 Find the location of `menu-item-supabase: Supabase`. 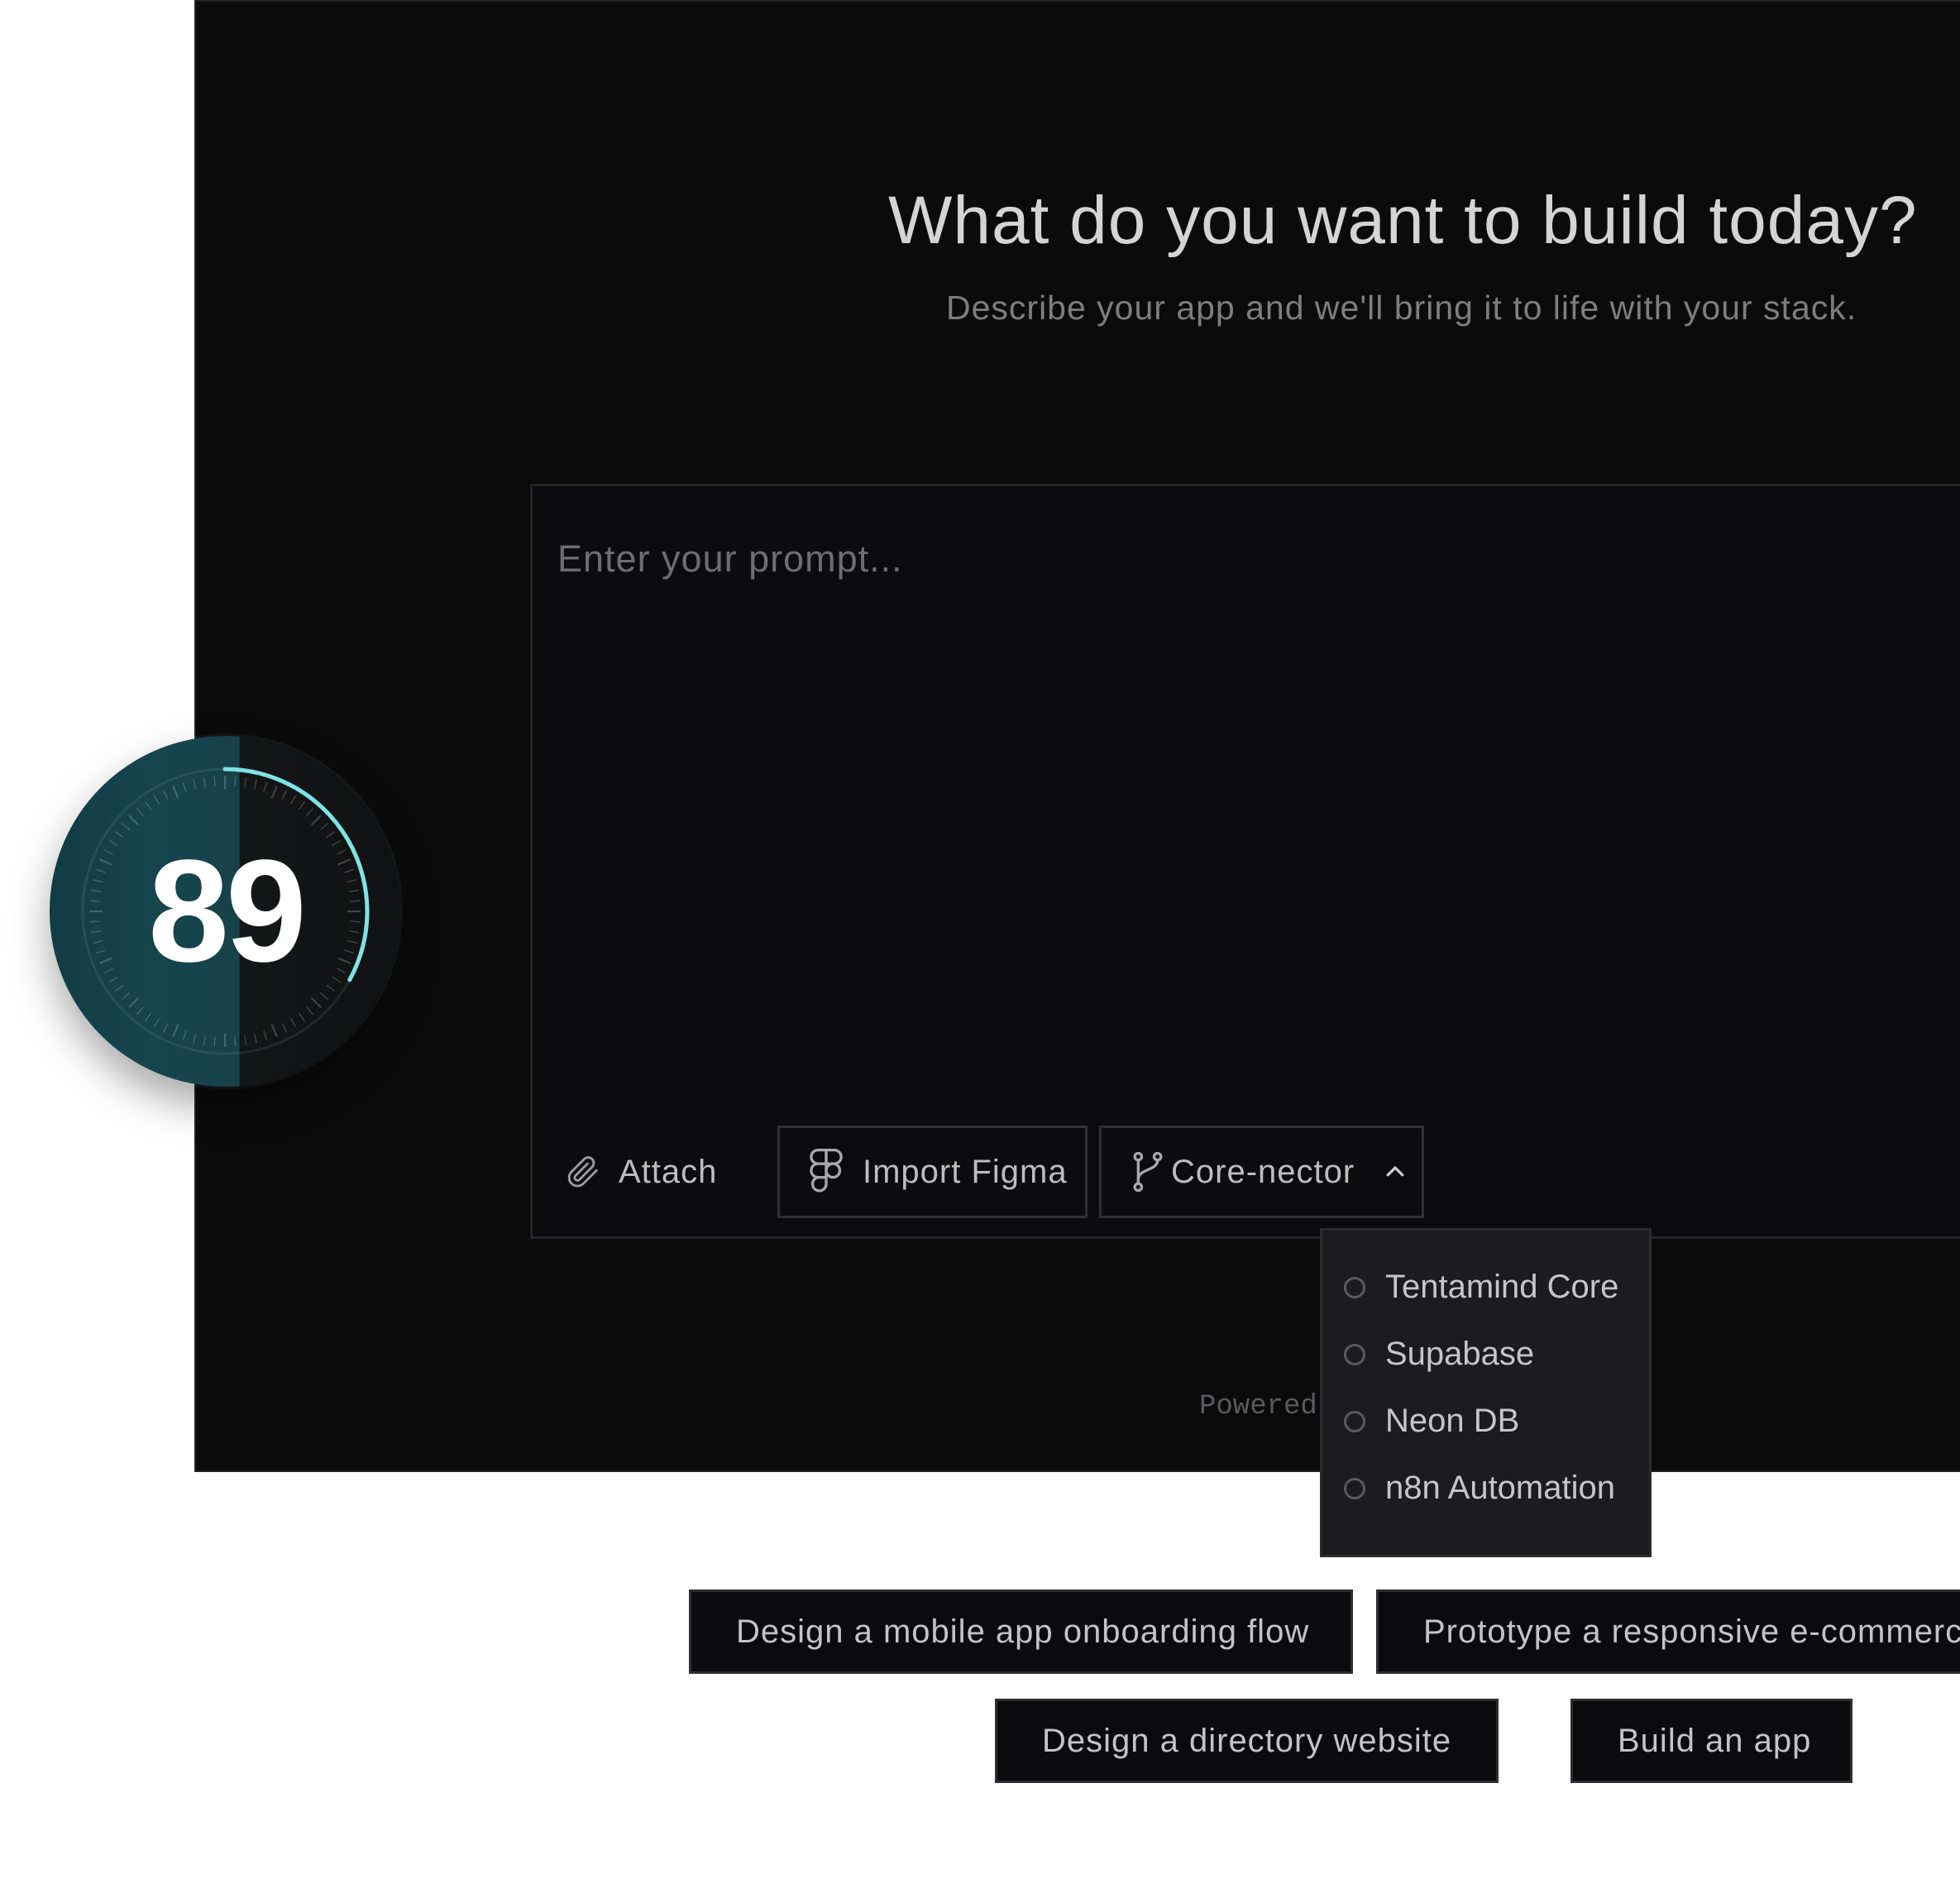

menu-item-supabase: Supabase is located at coordinates (1439, 1354).